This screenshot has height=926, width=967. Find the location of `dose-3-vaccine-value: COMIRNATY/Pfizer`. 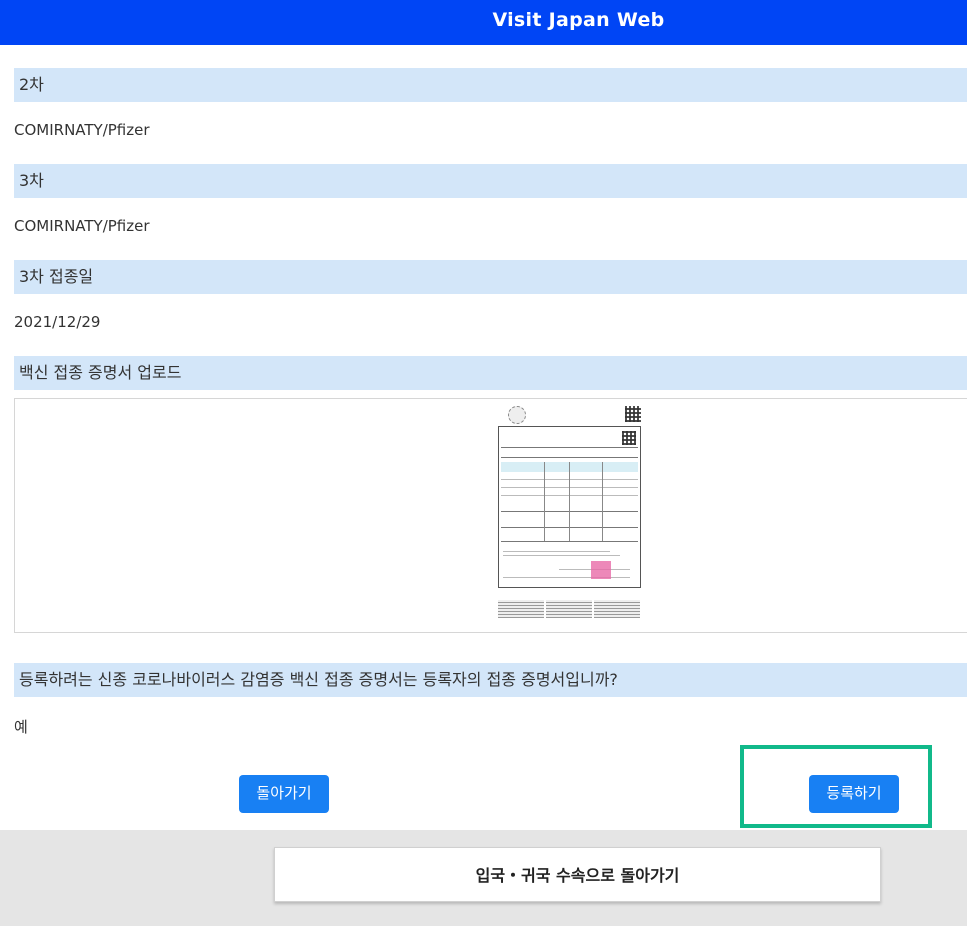

dose-3-vaccine-value: COMIRNATY/Pfizer is located at coordinates (82, 226).